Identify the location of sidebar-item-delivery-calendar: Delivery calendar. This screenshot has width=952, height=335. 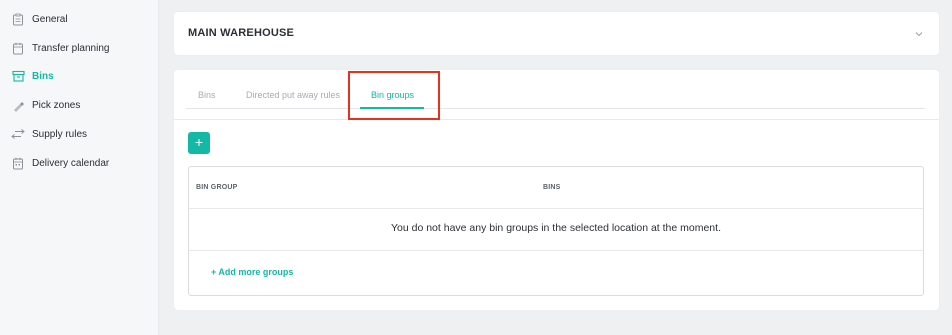
(81, 163).